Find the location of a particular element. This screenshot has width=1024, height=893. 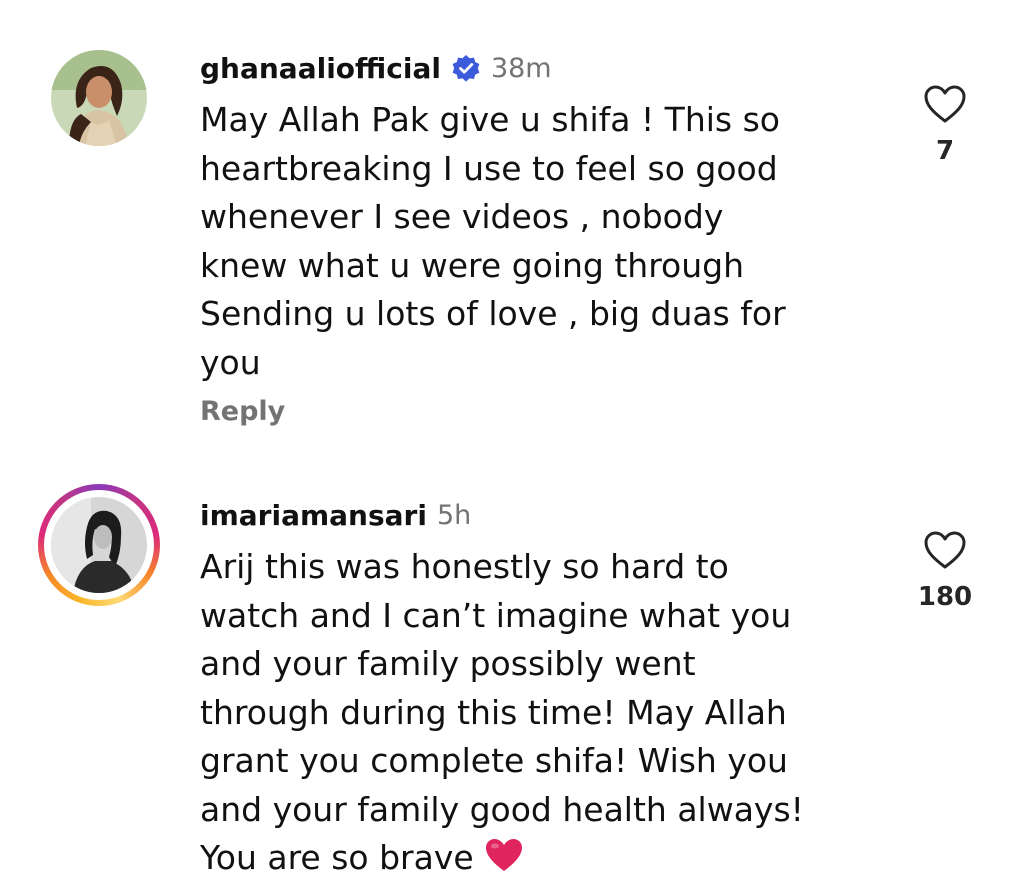

comment-header: imariamansari 5h is located at coordinates (335, 515).